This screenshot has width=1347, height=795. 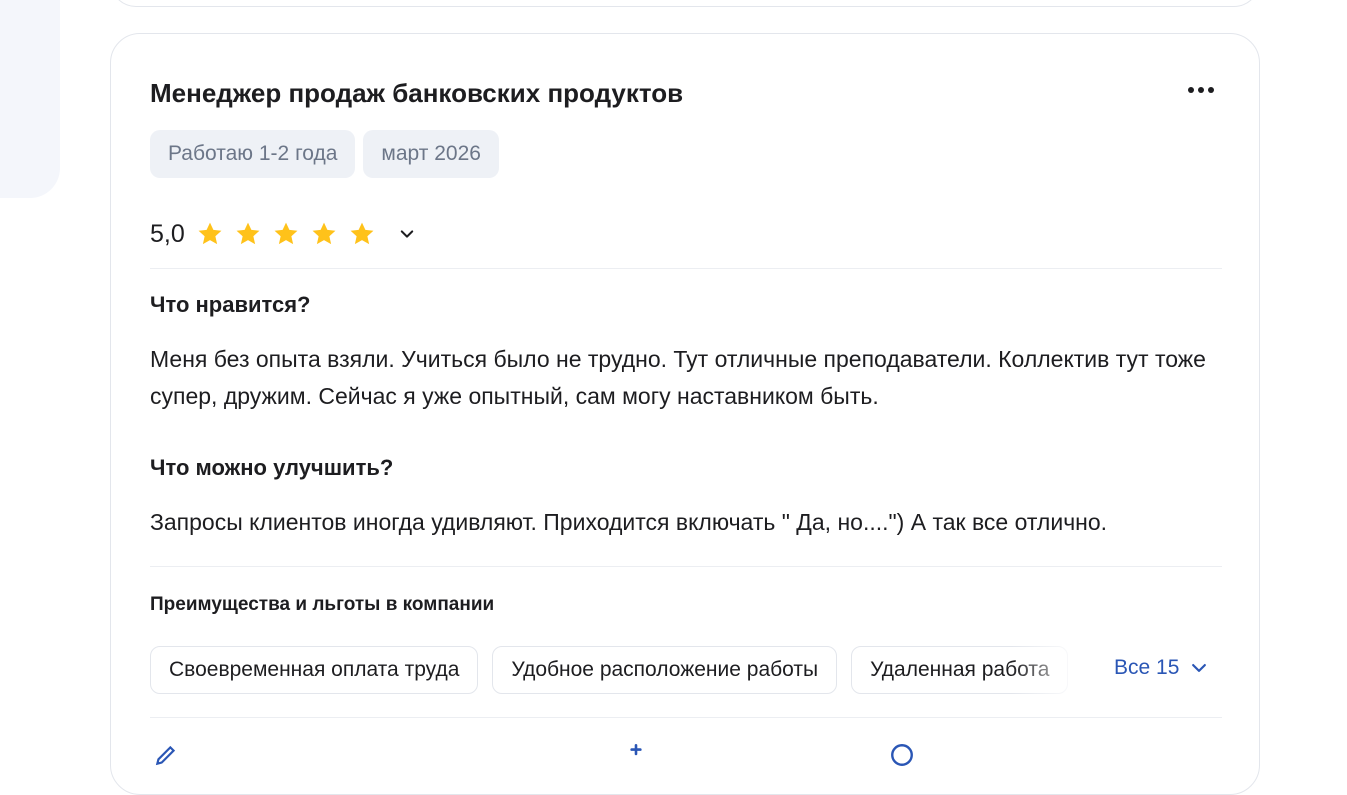 I want to click on more-horizontal-icon, so click(x=1201, y=90).